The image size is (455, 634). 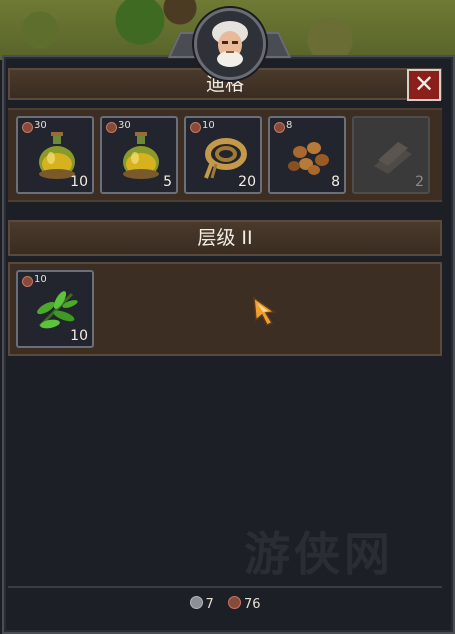 I want to click on item-slot-oil-flask-1: 30 10, so click(x=55, y=155).